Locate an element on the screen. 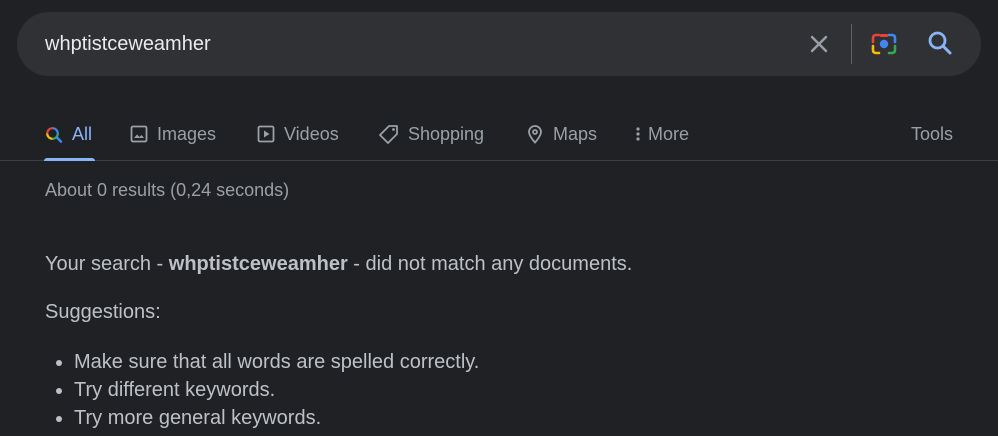  search-input is located at coordinates (415, 44).